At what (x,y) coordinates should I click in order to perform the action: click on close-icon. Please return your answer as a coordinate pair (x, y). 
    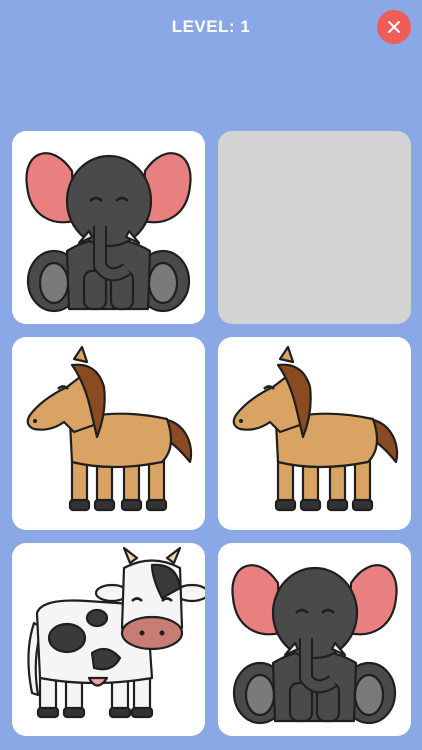
    Looking at the image, I should click on (394, 27).